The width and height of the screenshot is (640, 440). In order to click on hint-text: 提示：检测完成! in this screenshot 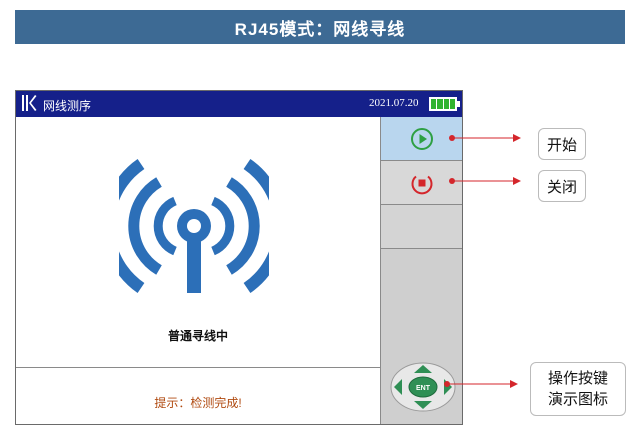, I will do `click(198, 403)`.